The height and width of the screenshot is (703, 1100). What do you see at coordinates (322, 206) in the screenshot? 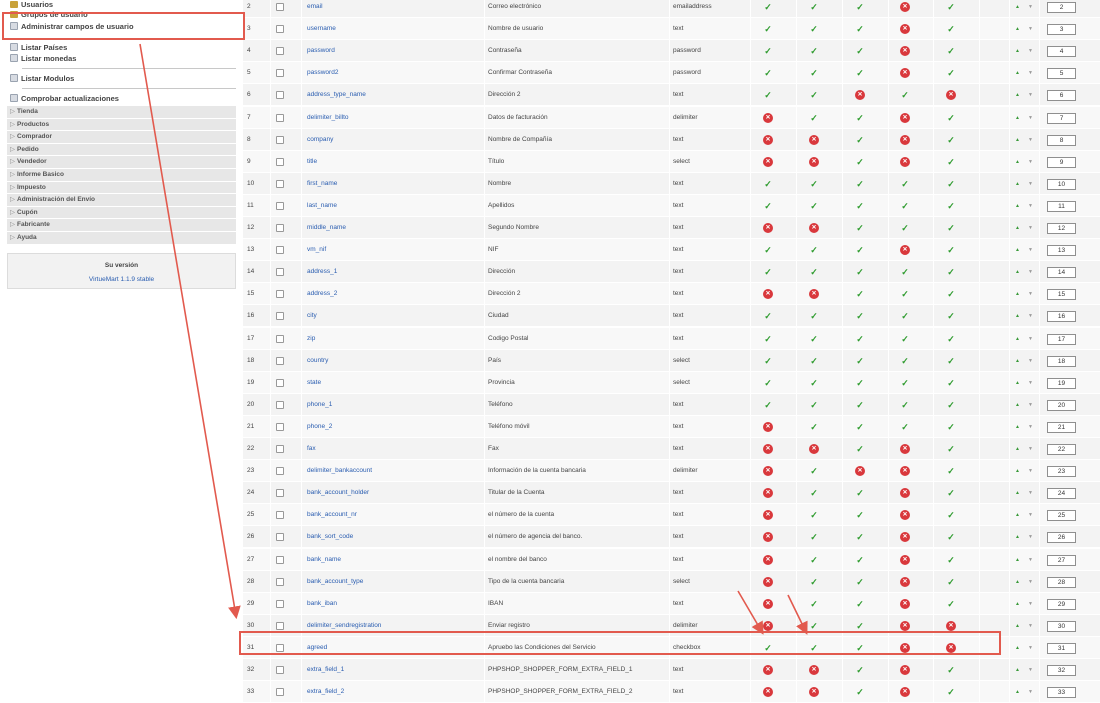
I see `field-name-link: last_name` at bounding box center [322, 206].